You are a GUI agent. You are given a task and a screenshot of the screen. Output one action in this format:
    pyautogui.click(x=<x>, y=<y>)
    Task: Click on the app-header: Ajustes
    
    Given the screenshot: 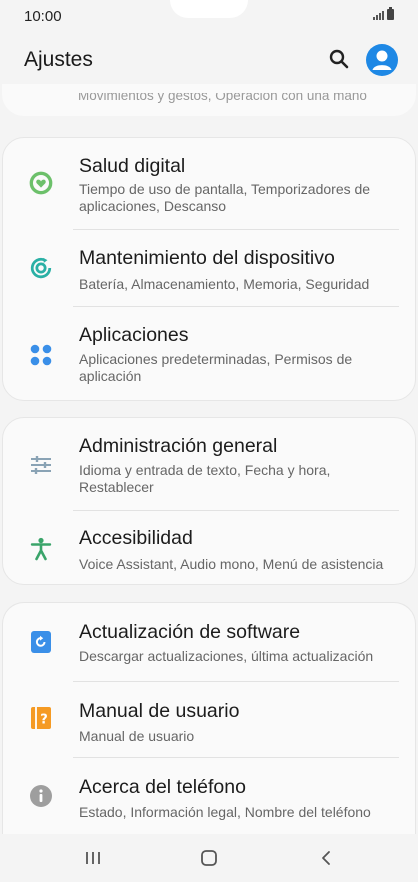 What is the action you would take?
    pyautogui.click(x=209, y=60)
    